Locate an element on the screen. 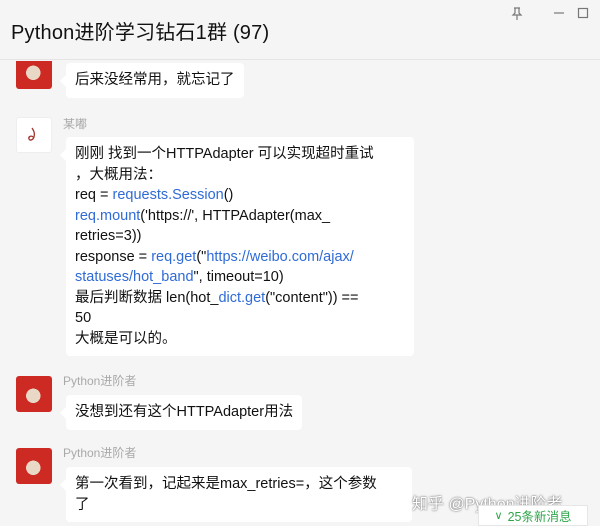 Image resolution: width=600 pixels, height=526 pixels. pin-icon is located at coordinates (517, 13).